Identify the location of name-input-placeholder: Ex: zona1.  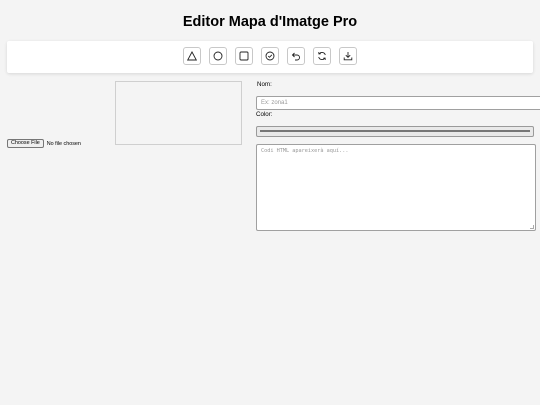
(274, 103).